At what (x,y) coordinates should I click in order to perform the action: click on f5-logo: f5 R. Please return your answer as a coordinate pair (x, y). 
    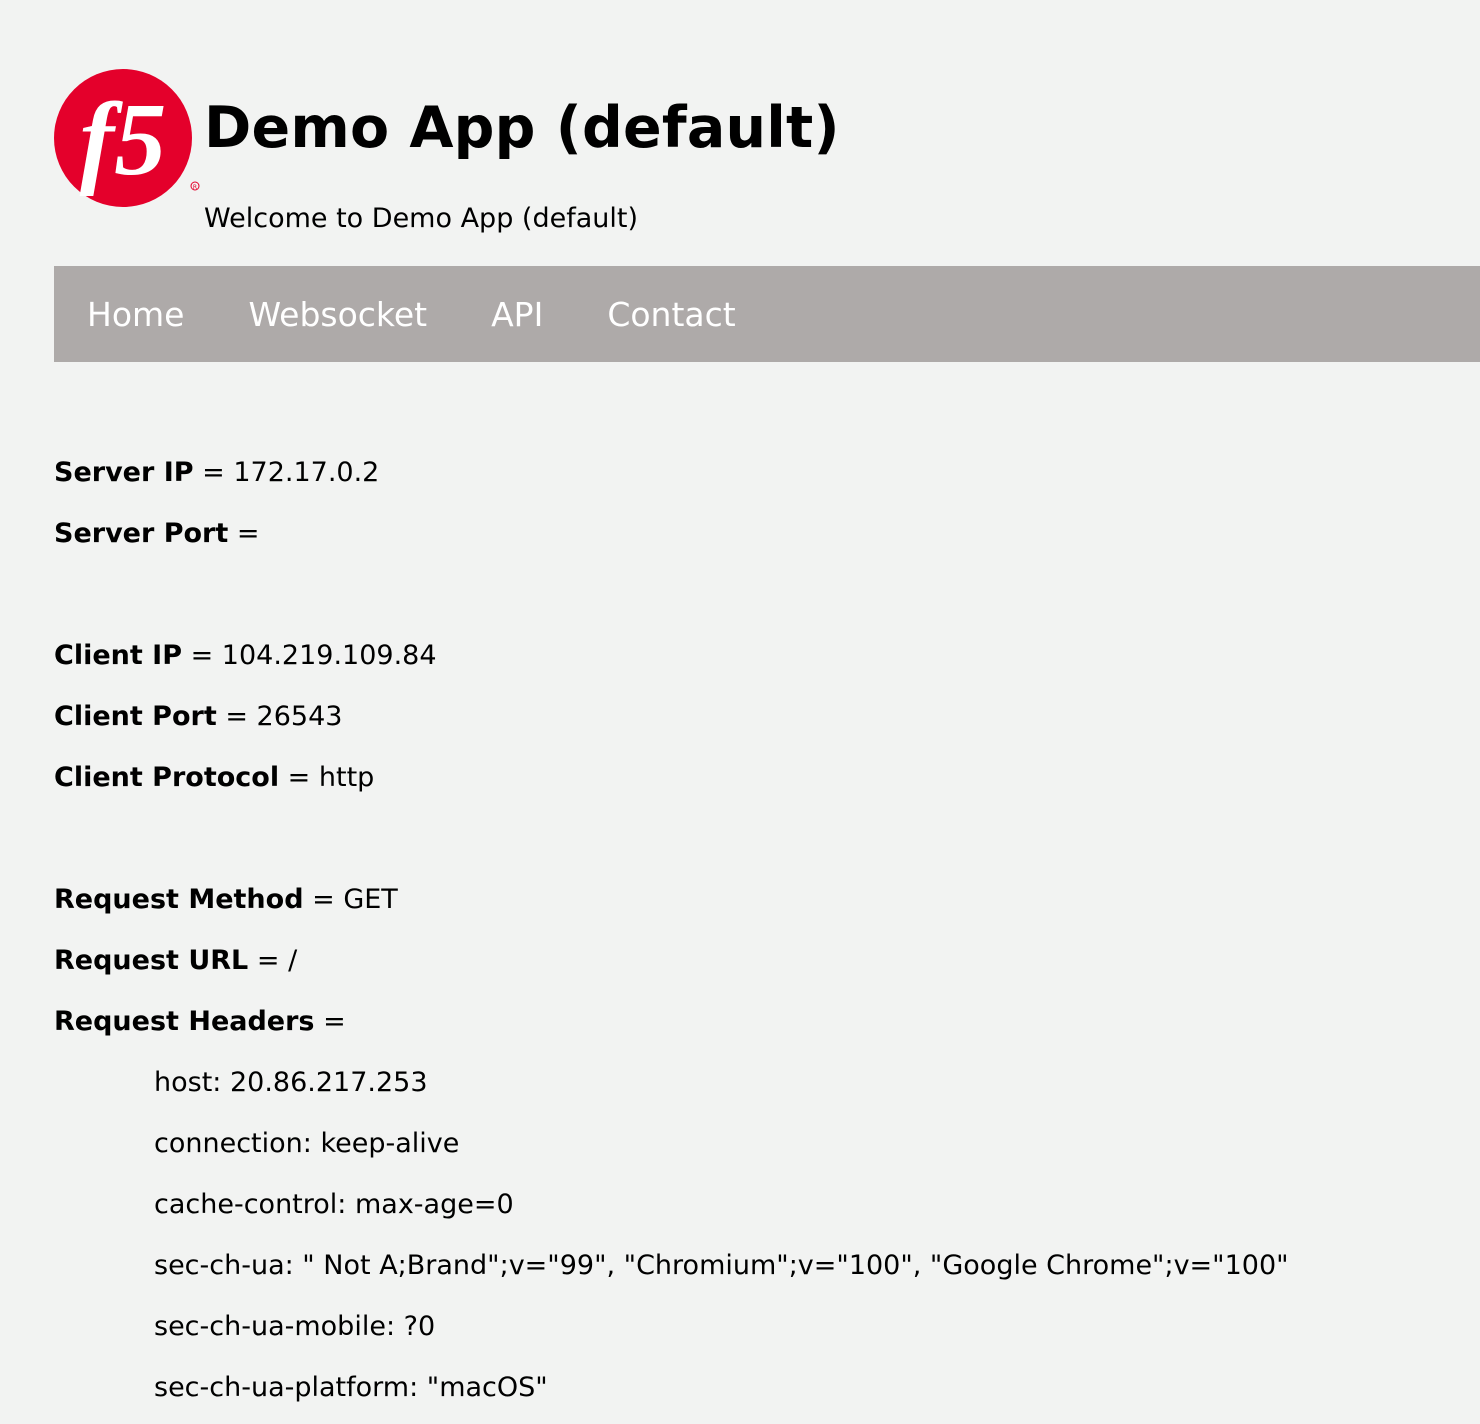
    Looking at the image, I should click on (127, 138).